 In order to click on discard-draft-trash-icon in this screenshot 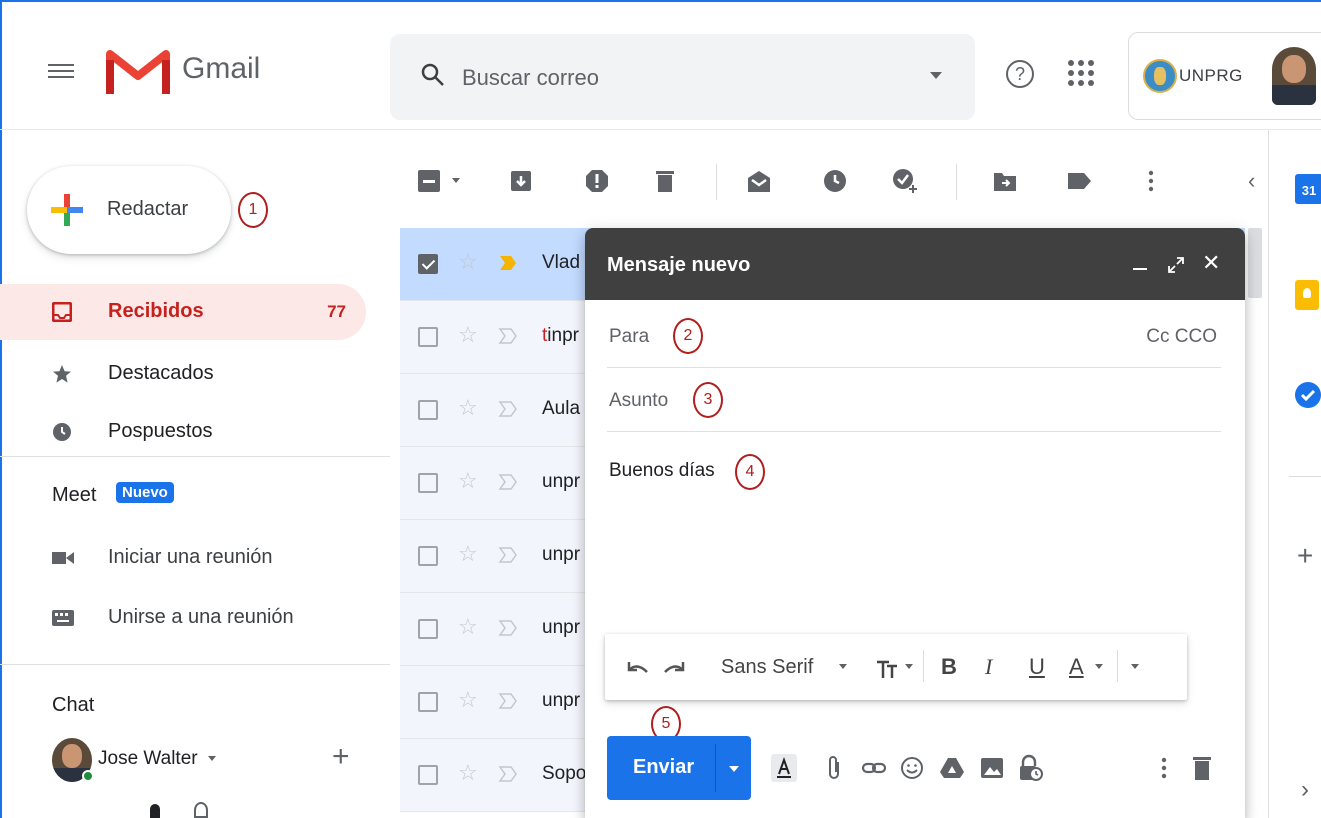, I will do `click(1202, 768)`.